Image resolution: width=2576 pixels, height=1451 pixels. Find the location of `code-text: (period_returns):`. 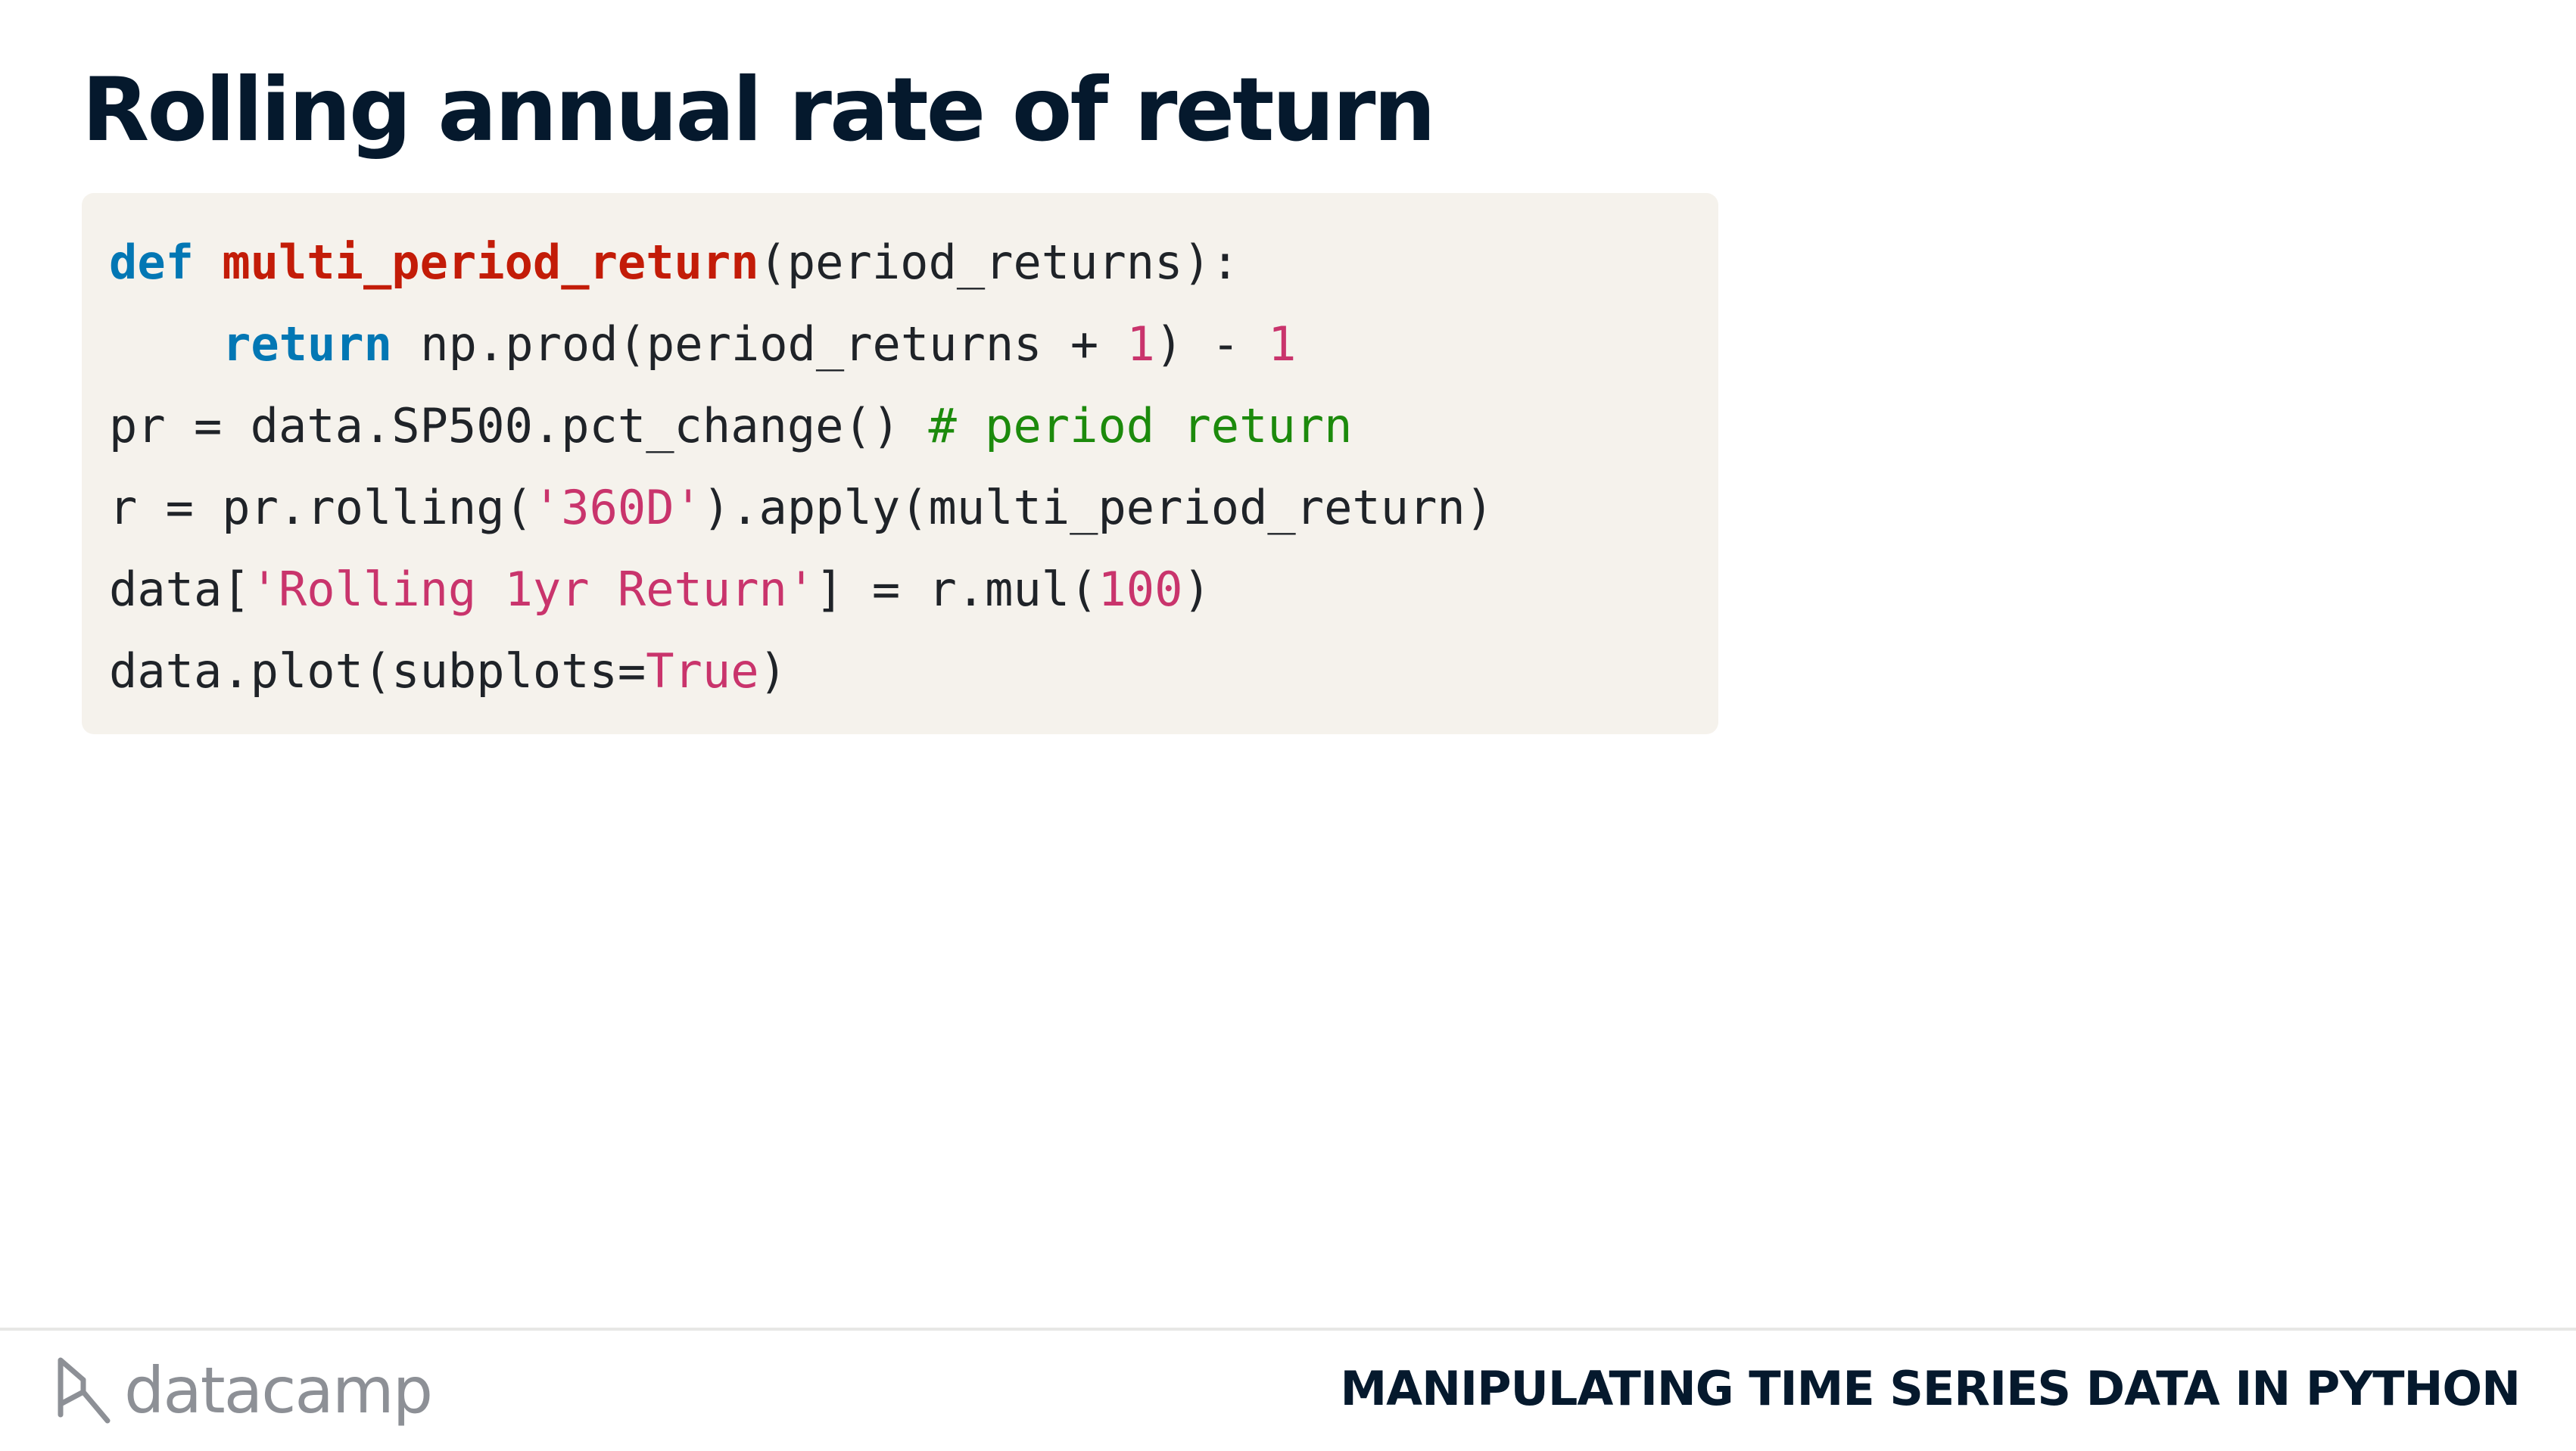

code-text: (period_returns): is located at coordinates (999, 262).